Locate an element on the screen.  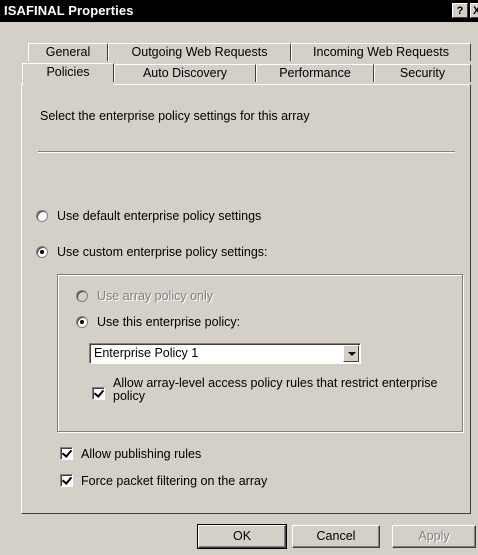
tab-incoming-web-requests: Incoming Web Requests is located at coordinates (381, 52).